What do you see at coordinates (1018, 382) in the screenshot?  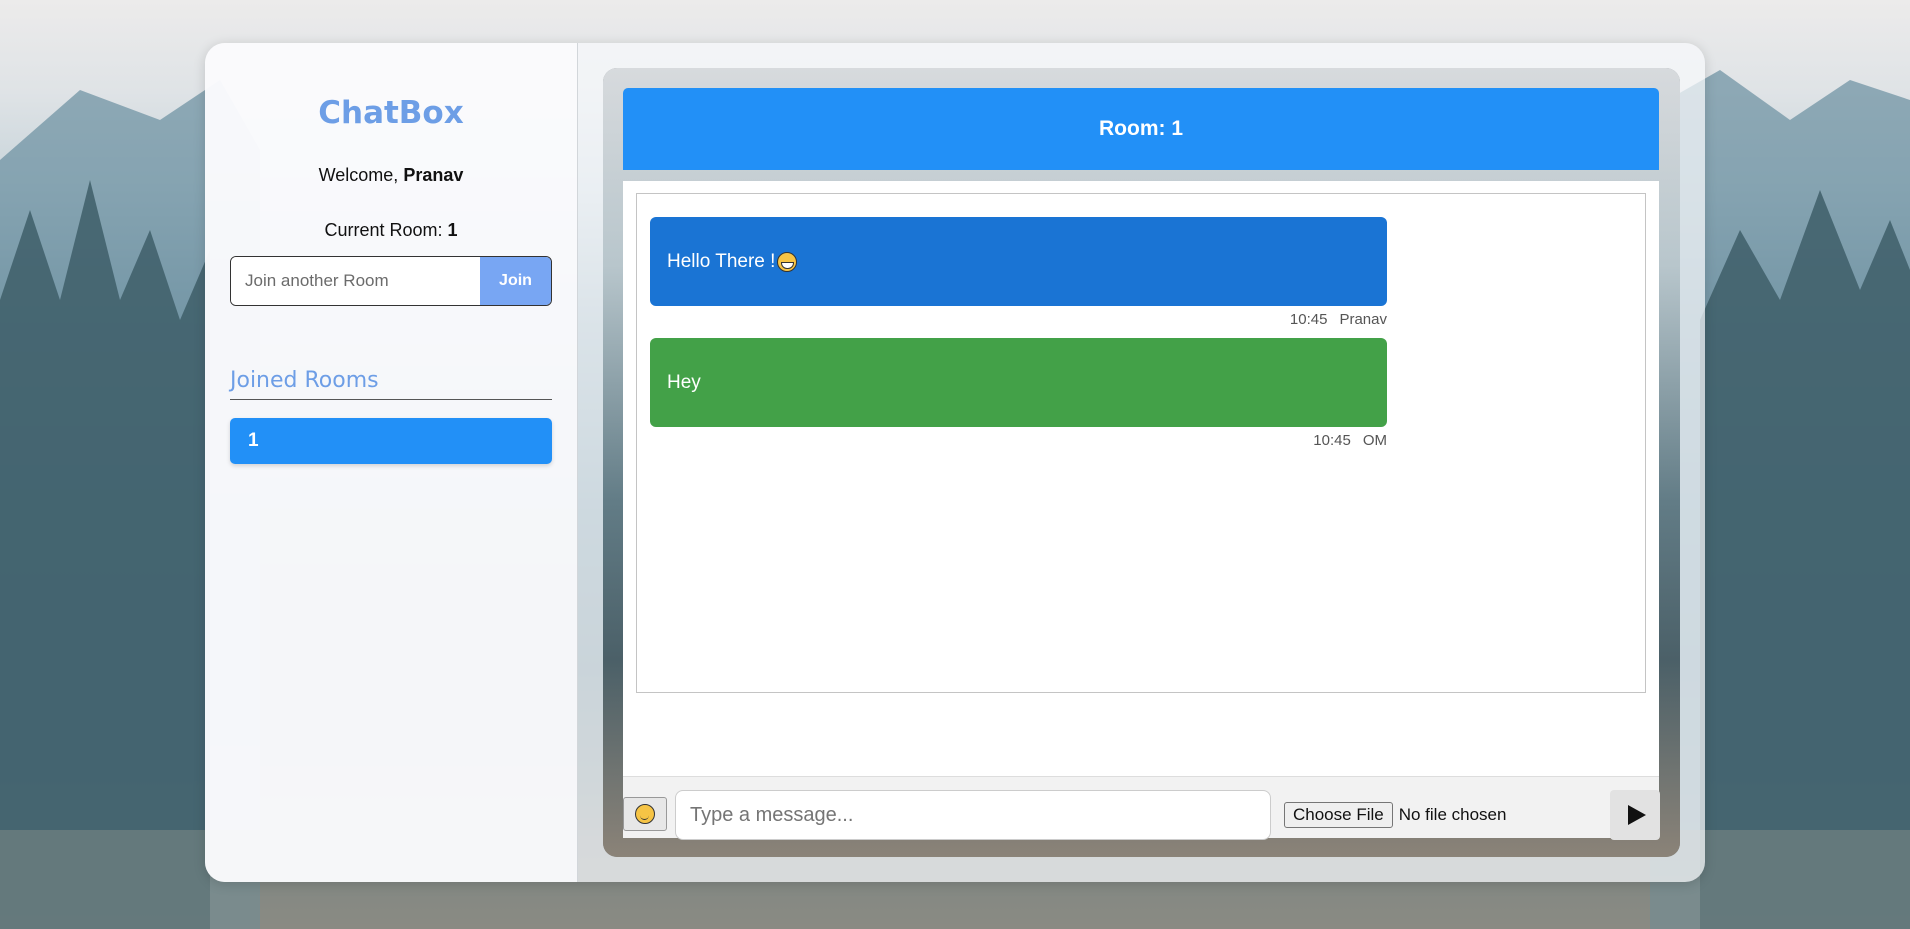 I see `message-bubble: Hey` at bounding box center [1018, 382].